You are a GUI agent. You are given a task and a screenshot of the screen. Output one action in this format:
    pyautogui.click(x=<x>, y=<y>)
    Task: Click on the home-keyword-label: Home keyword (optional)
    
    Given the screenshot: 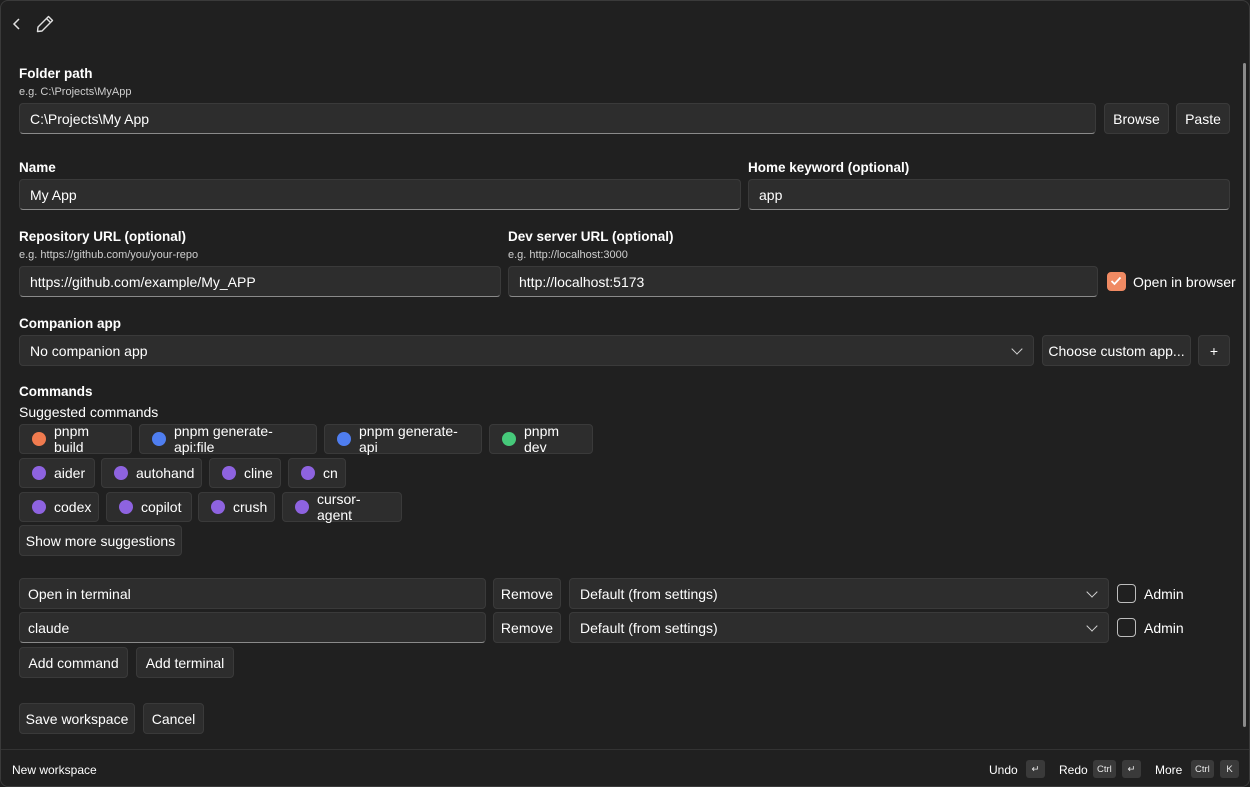 What is the action you would take?
    pyautogui.click(x=829, y=167)
    